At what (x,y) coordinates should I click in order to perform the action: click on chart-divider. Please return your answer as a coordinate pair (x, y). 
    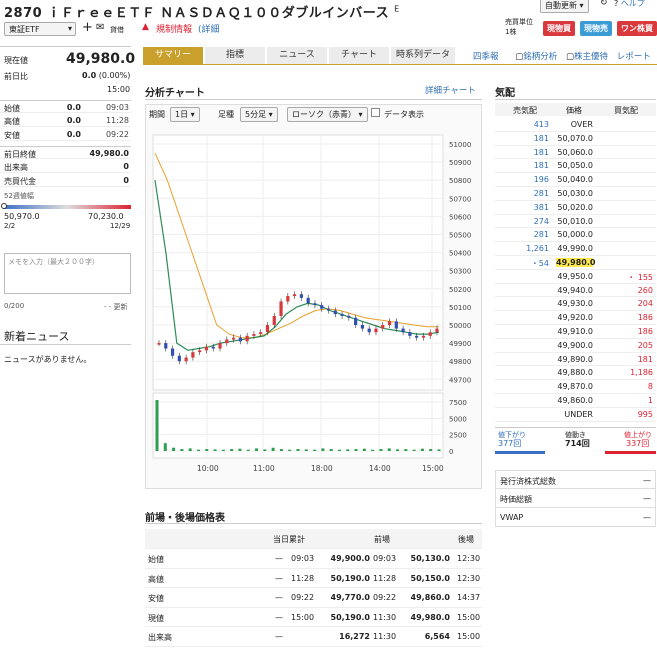
    Looking at the image, I should click on (313, 99).